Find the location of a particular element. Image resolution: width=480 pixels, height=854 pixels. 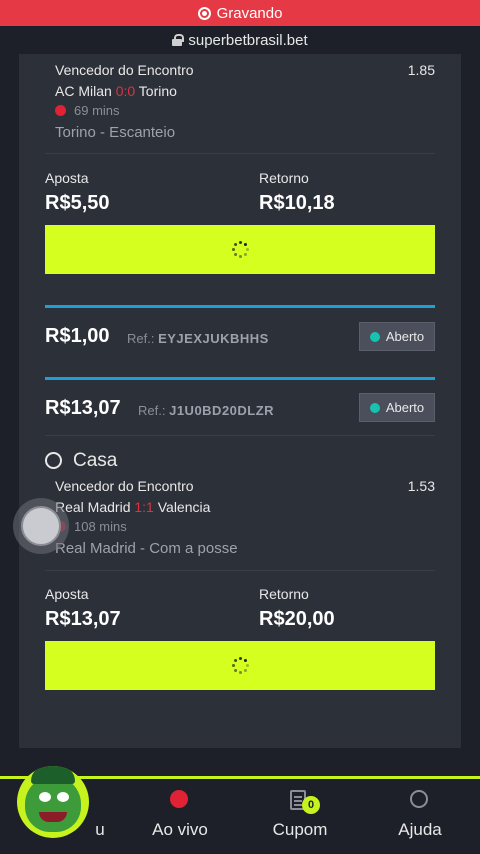

match-time: 69 mins is located at coordinates (97, 110).